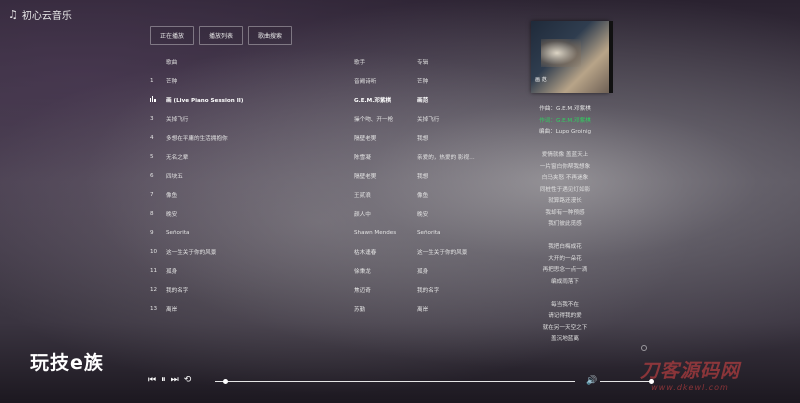  Describe the element at coordinates (152, 156) in the screenshot. I see `row-number: 5` at that location.